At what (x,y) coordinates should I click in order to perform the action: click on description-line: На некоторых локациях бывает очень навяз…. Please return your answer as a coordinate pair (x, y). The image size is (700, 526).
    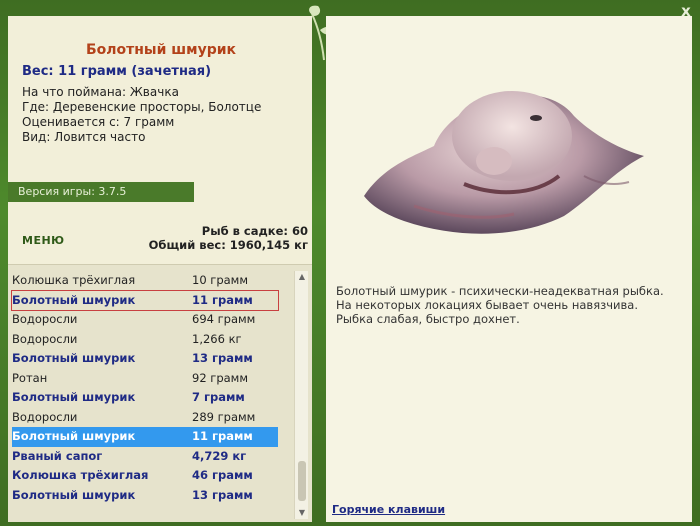
    Looking at the image, I should click on (487, 305).